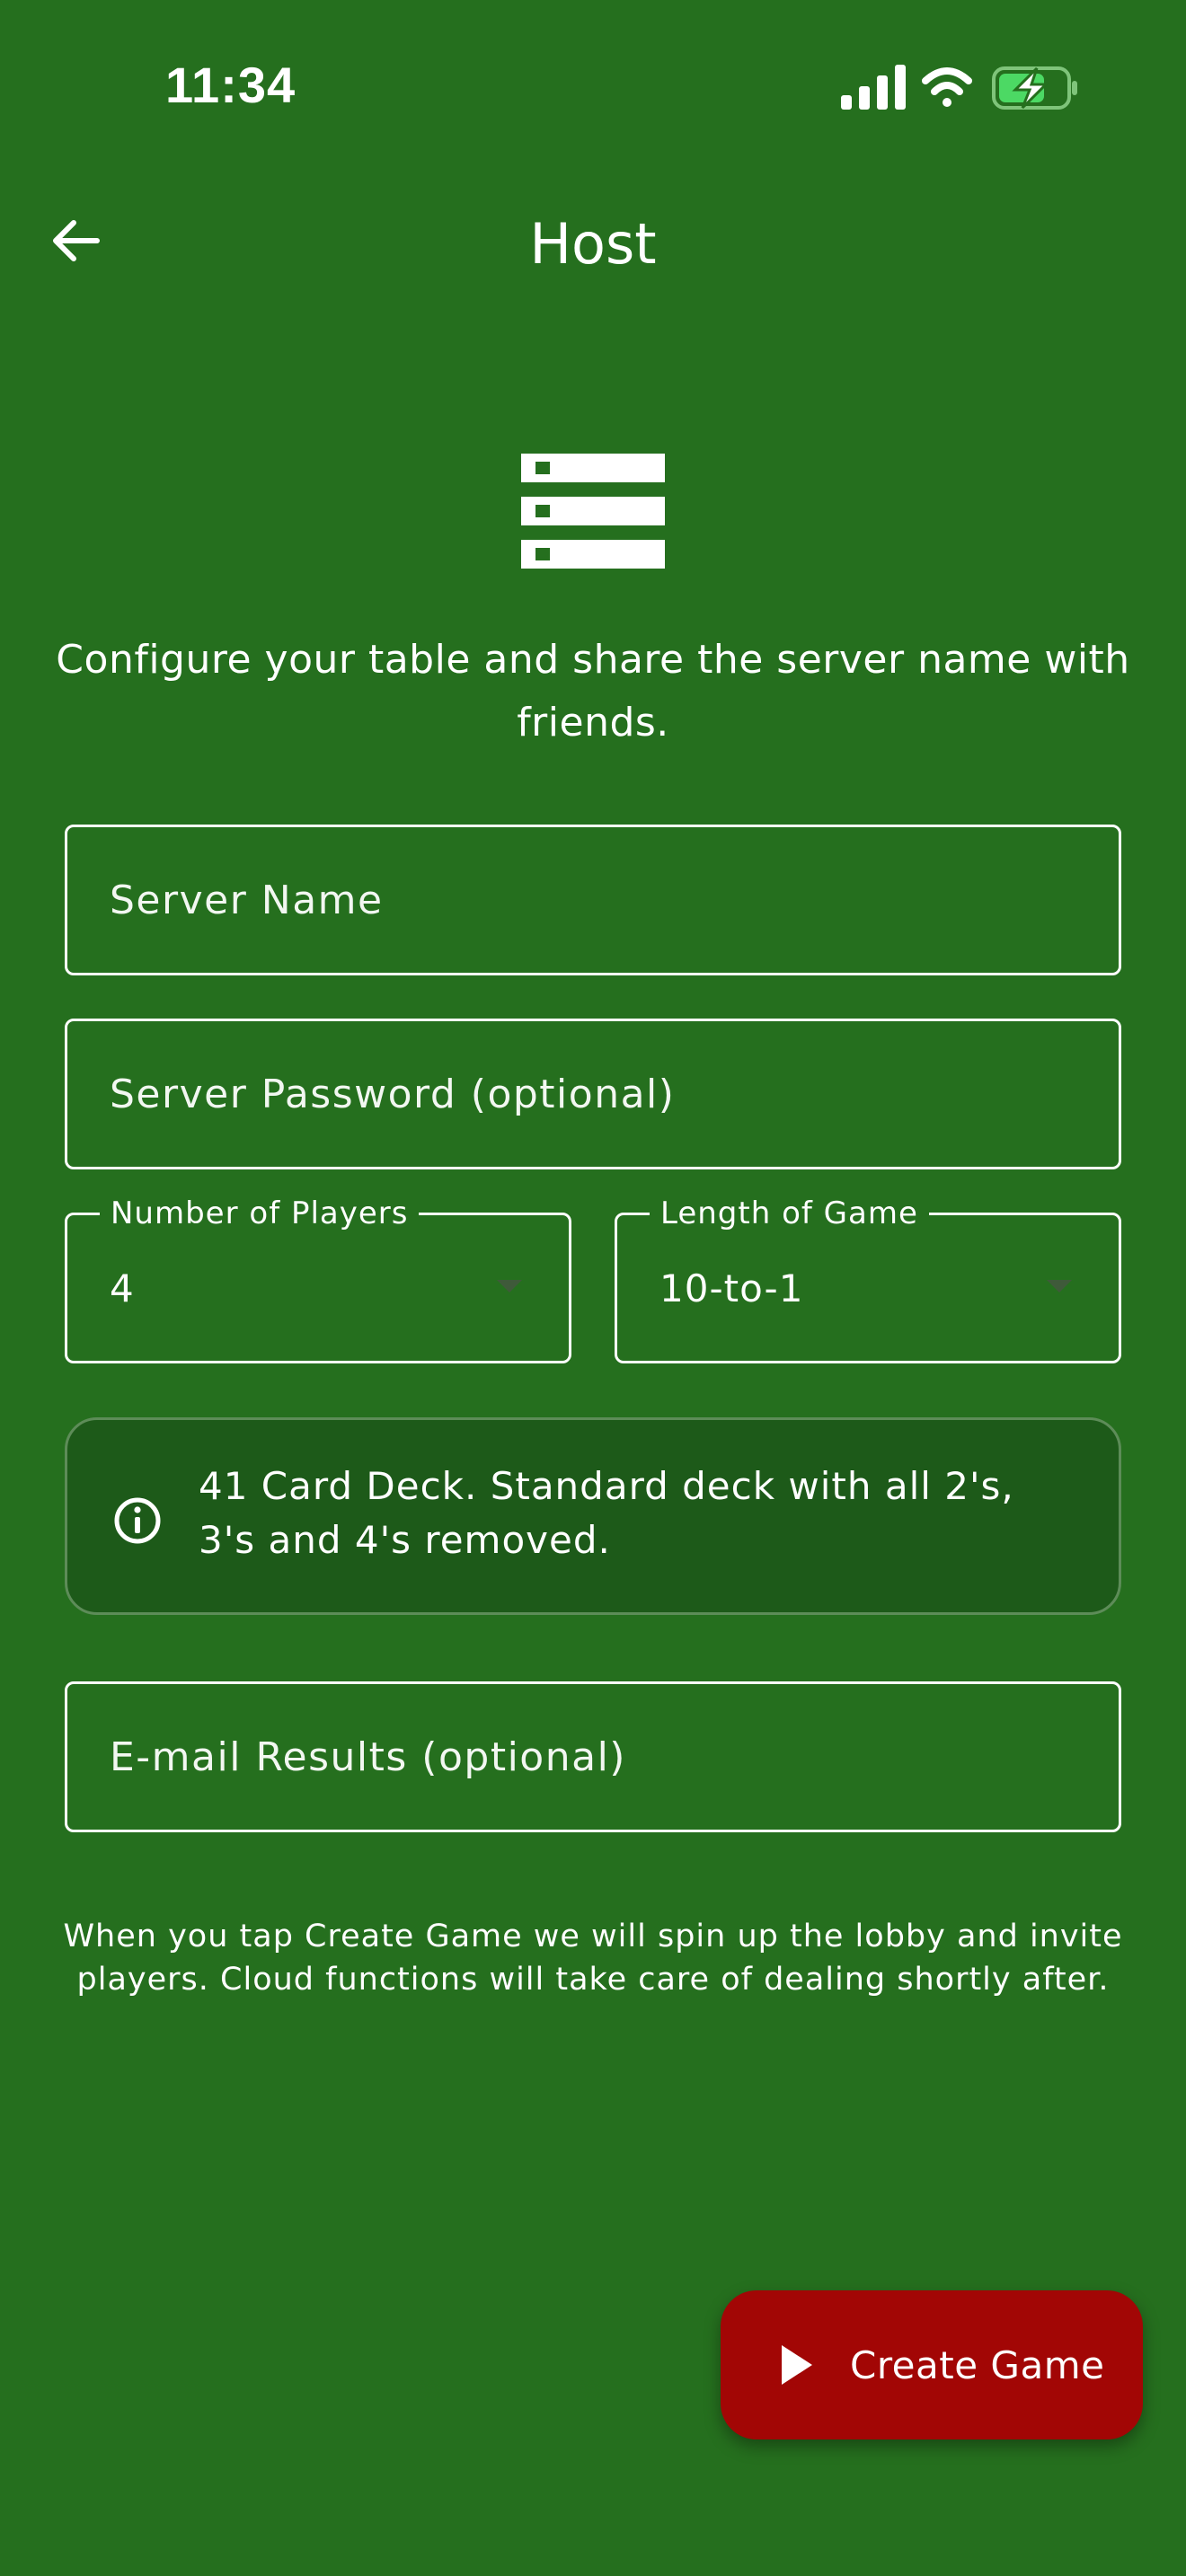  Describe the element at coordinates (873, 87) in the screenshot. I see `signal-icon` at that location.